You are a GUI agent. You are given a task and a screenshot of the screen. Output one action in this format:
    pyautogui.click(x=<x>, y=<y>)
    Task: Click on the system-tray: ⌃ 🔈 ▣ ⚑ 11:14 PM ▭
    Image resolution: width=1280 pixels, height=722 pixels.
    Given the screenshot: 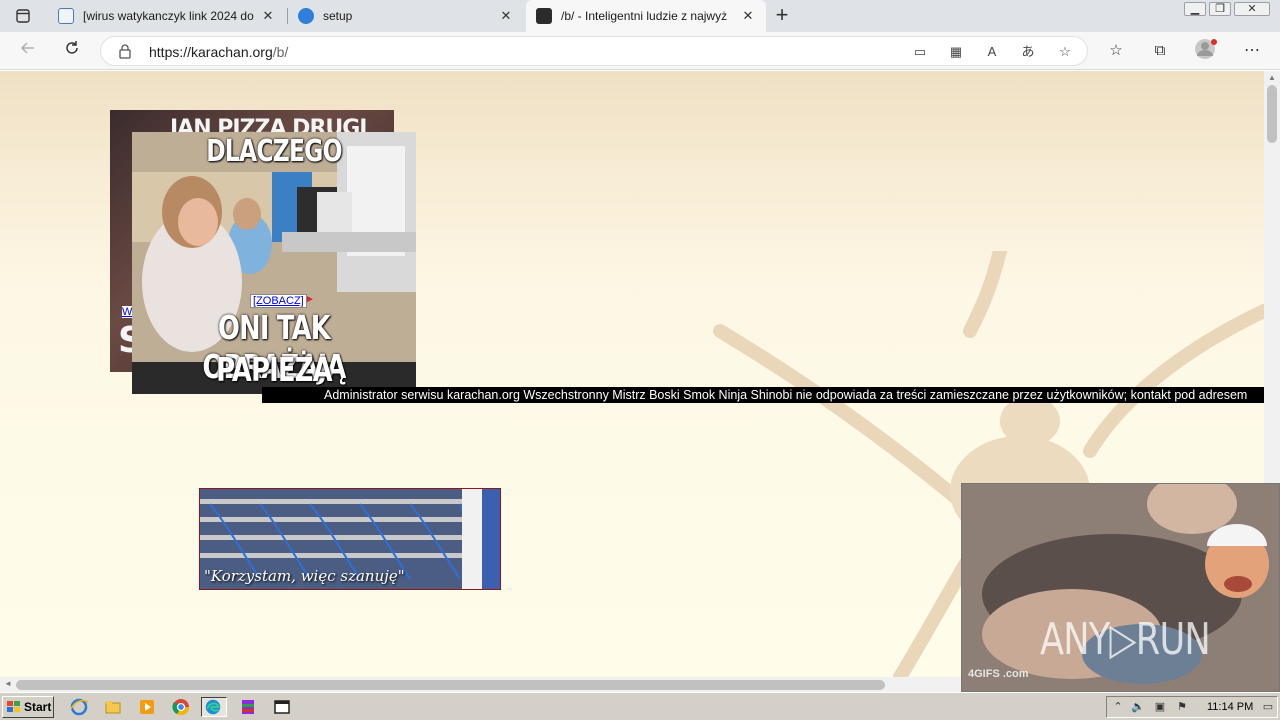 What is the action you would take?
    pyautogui.click(x=1192, y=707)
    